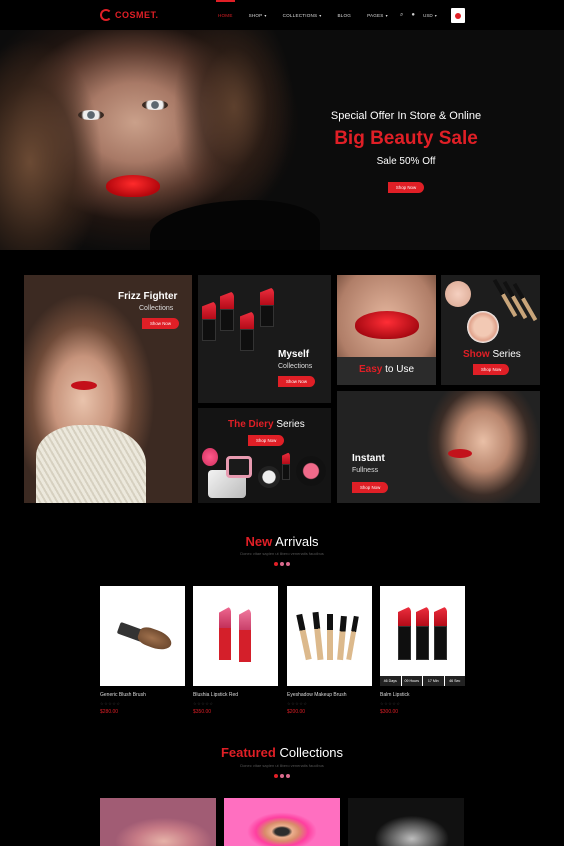 Image resolution: width=564 pixels, height=846 pixels. I want to click on hero-sale: Sale 50% Off, so click(406, 161).